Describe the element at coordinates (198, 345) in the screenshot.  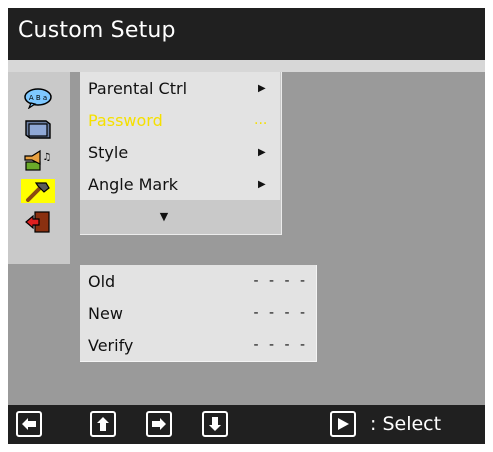
I see `password-verify-field: Verify - - - -` at that location.